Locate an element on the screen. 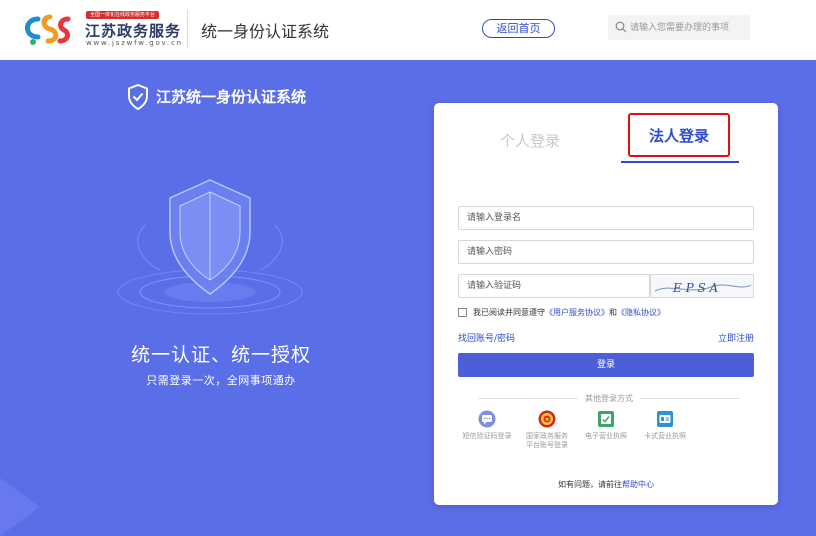 This screenshot has width=816, height=536. jiangsu-logo-icon is located at coordinates (50, 30).